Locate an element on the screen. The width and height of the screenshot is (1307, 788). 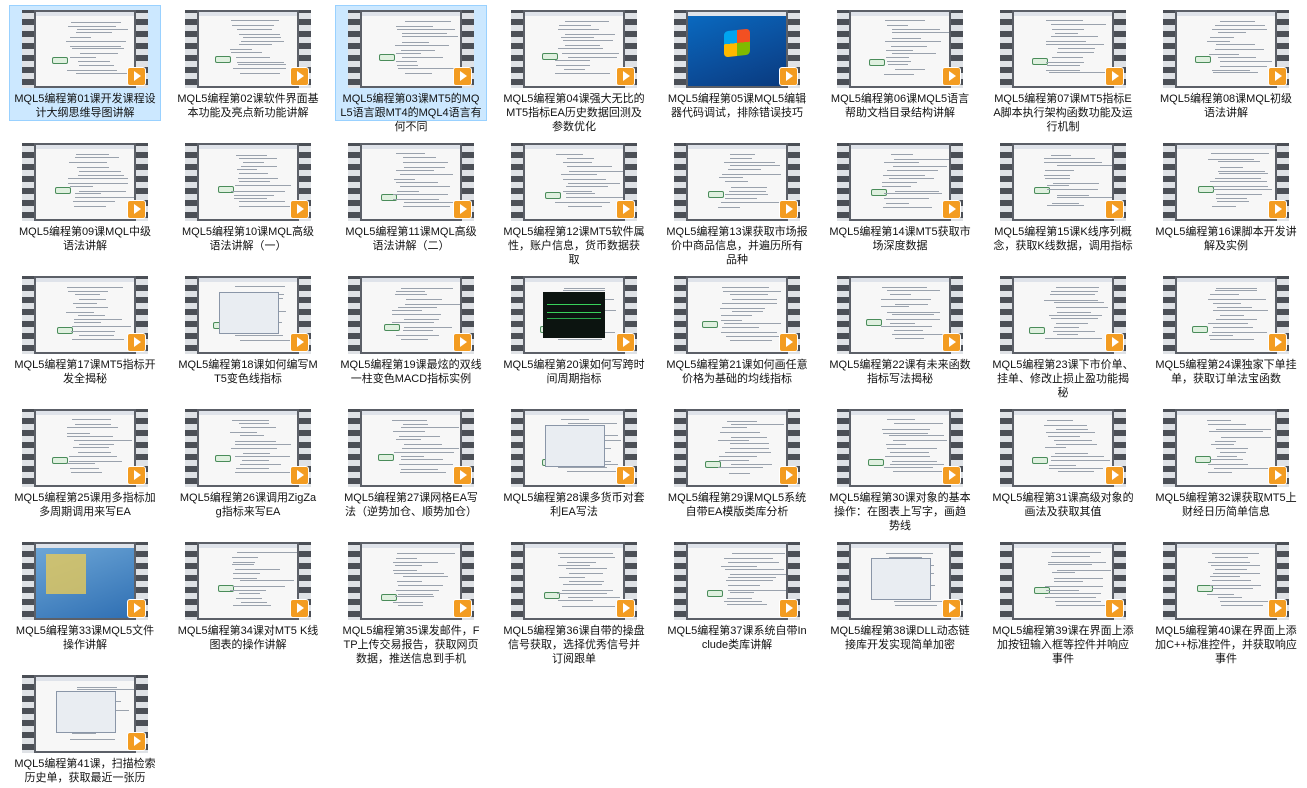
video-file-item: MQL5编程第08课MQL初级语法讲解 is located at coordinates (1226, 63).